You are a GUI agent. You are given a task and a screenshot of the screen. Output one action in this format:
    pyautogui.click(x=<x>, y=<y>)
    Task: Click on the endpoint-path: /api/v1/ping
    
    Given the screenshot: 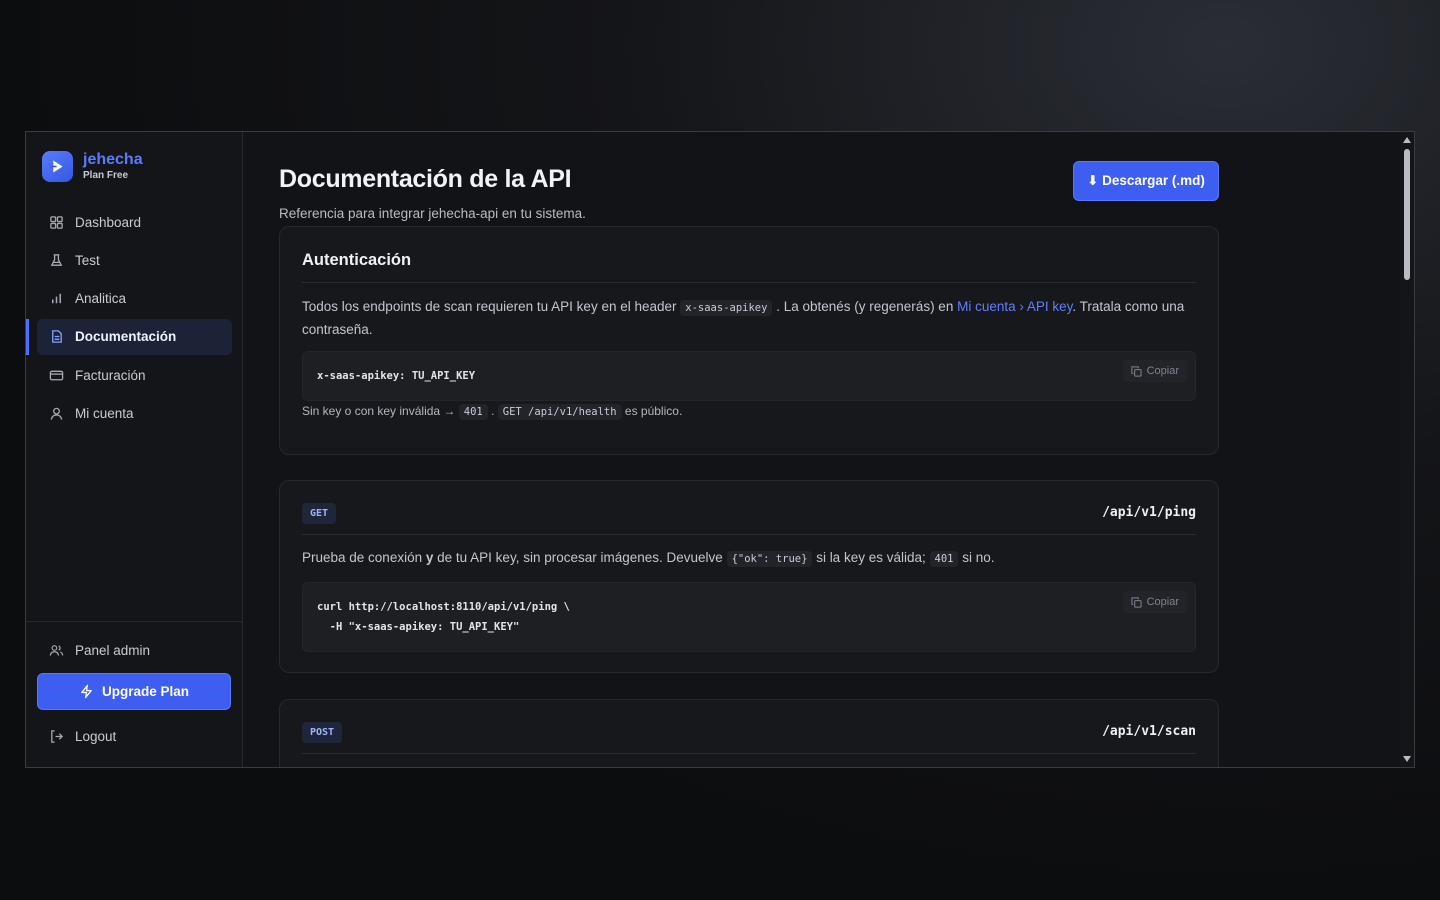 What is the action you would take?
    pyautogui.click(x=1149, y=512)
    